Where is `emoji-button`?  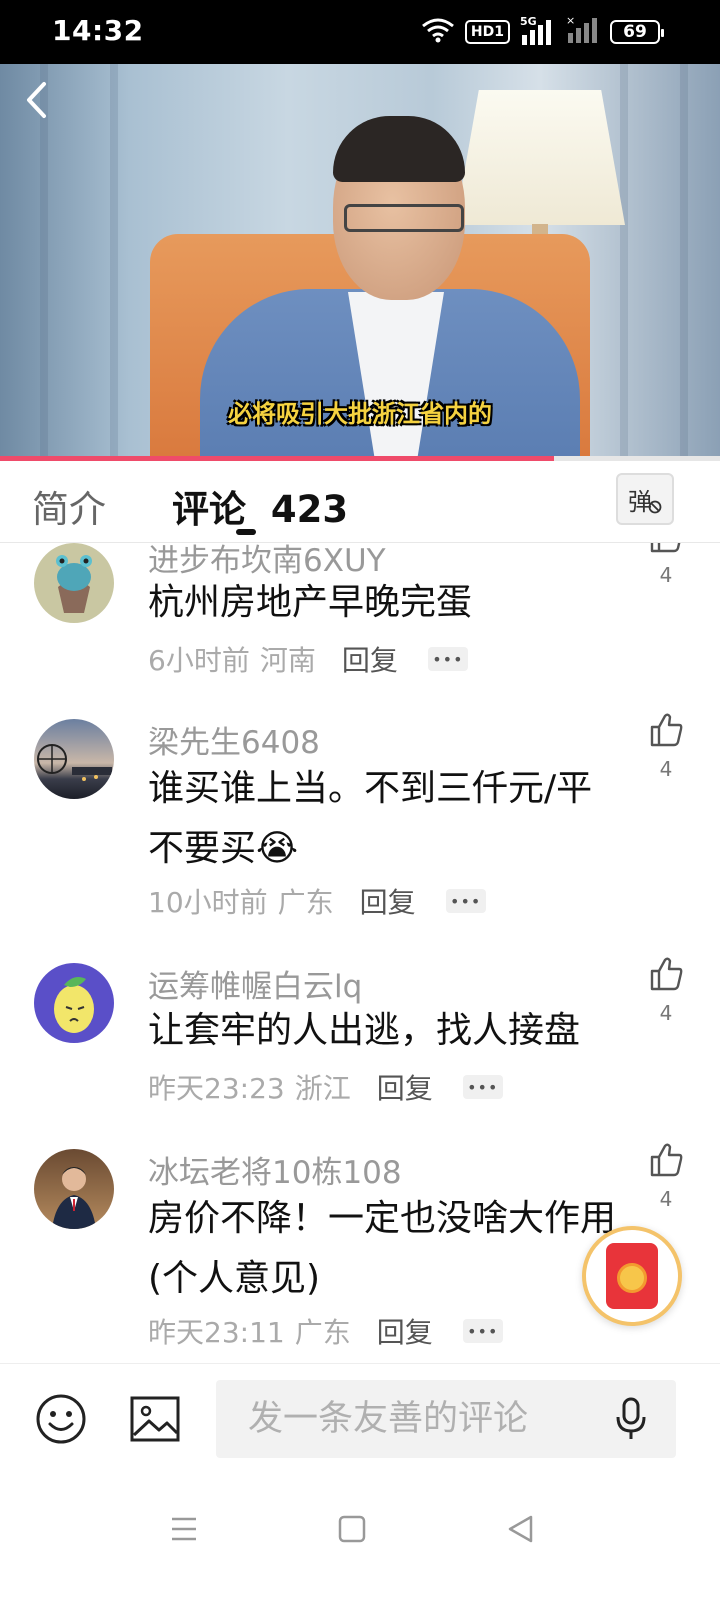 emoji-button is located at coordinates (61, 1419).